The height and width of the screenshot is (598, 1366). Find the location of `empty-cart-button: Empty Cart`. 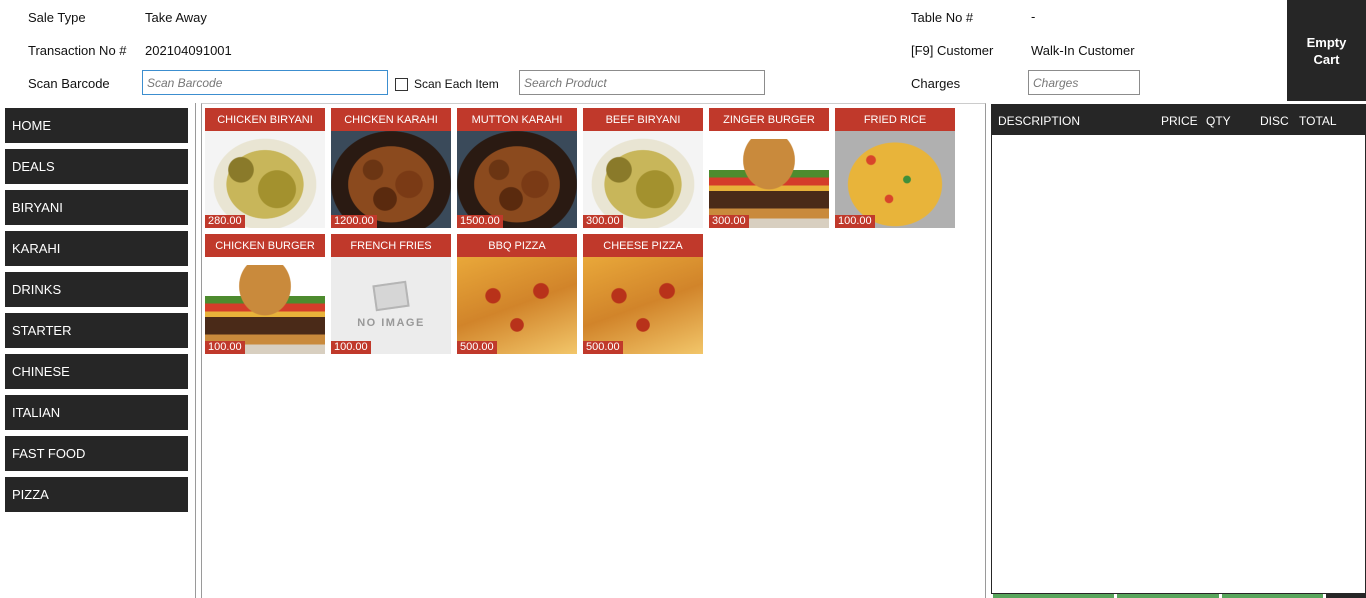

empty-cart-button: Empty Cart is located at coordinates (1326, 50).